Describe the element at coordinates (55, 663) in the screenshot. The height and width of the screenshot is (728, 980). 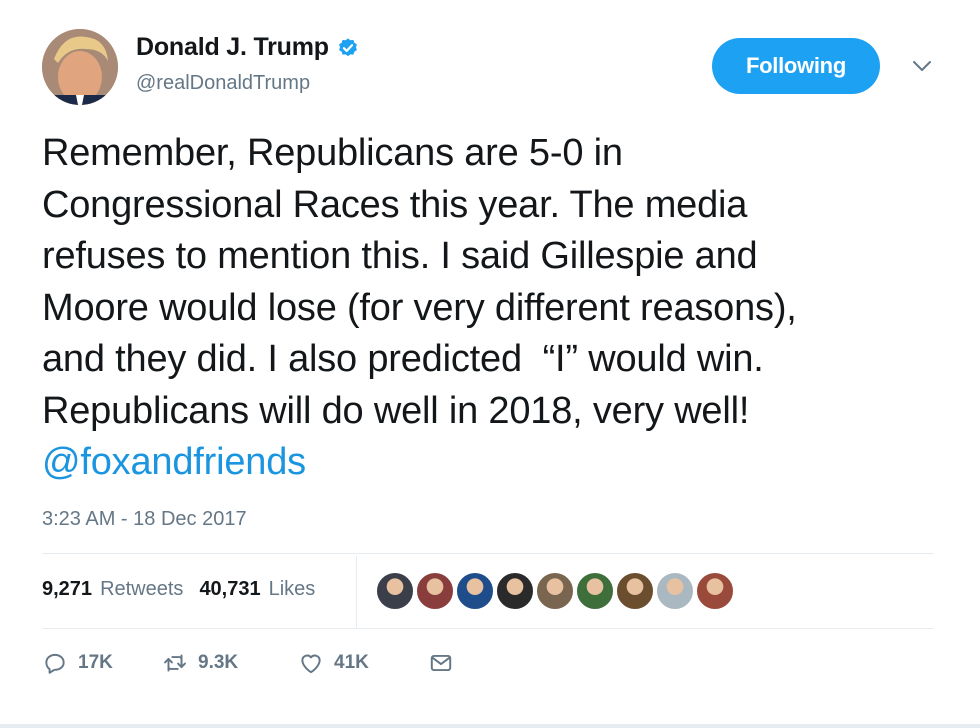
I see `reply-icon` at that location.